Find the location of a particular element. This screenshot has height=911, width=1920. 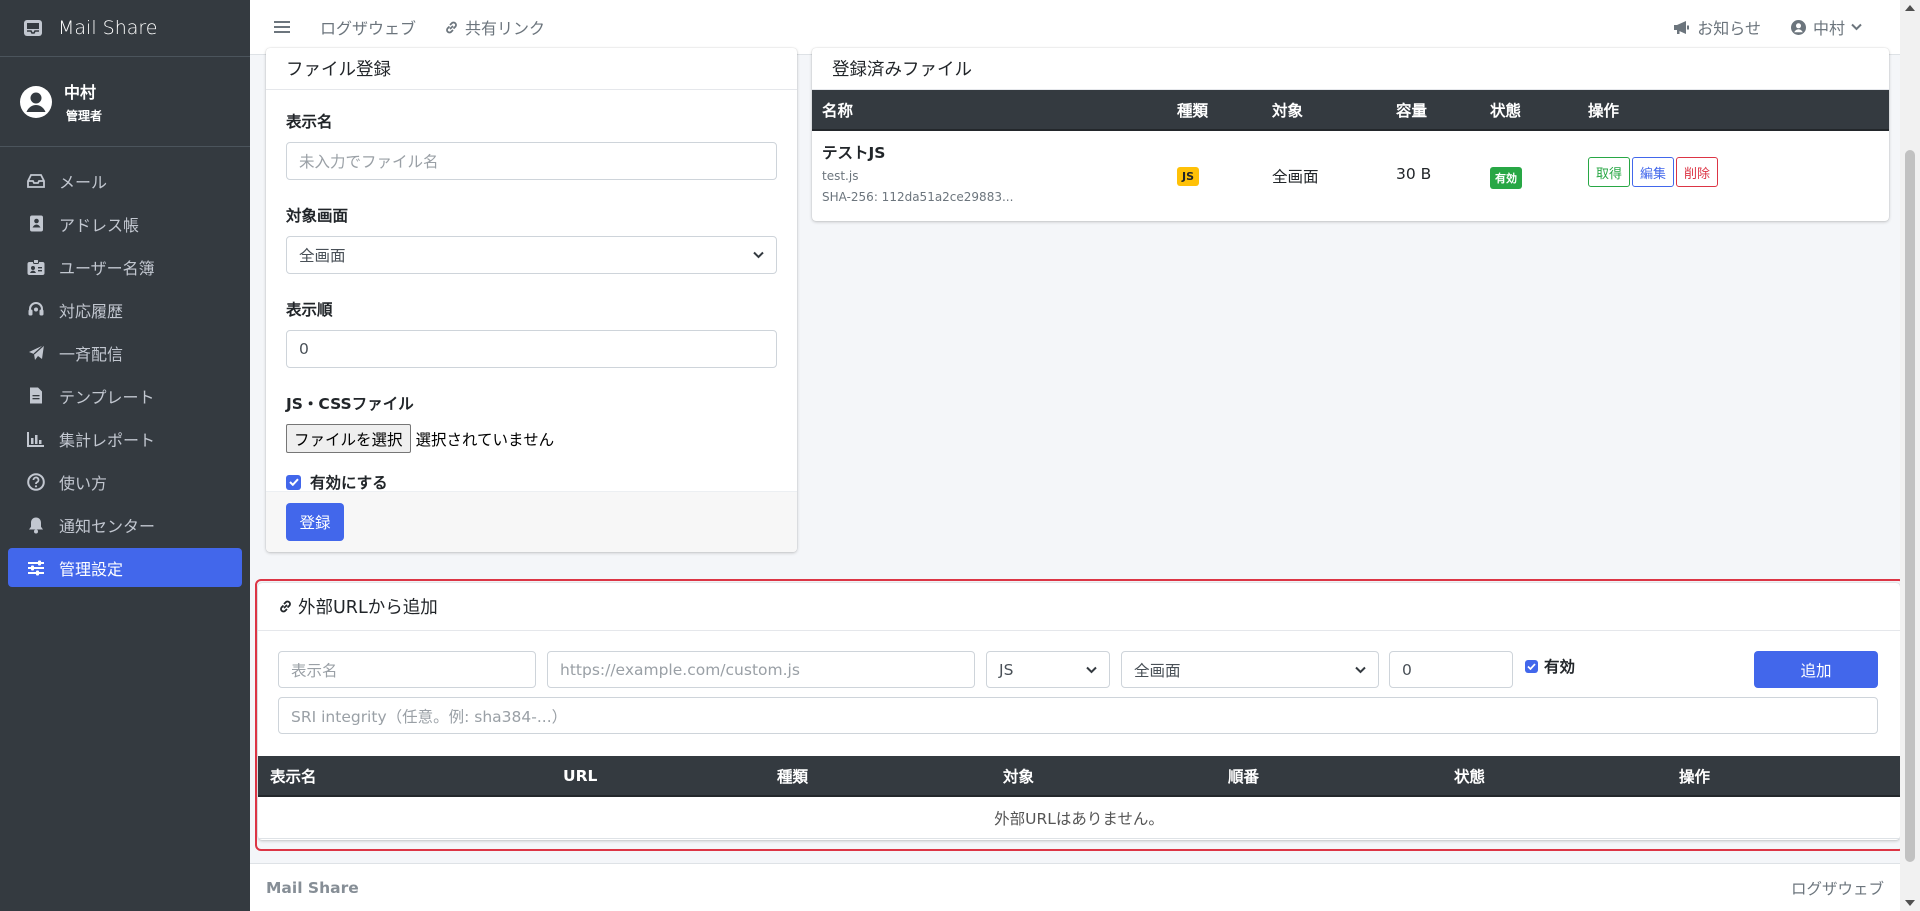

page-footer: Mail Share ログザウェブ is located at coordinates (1075, 887).